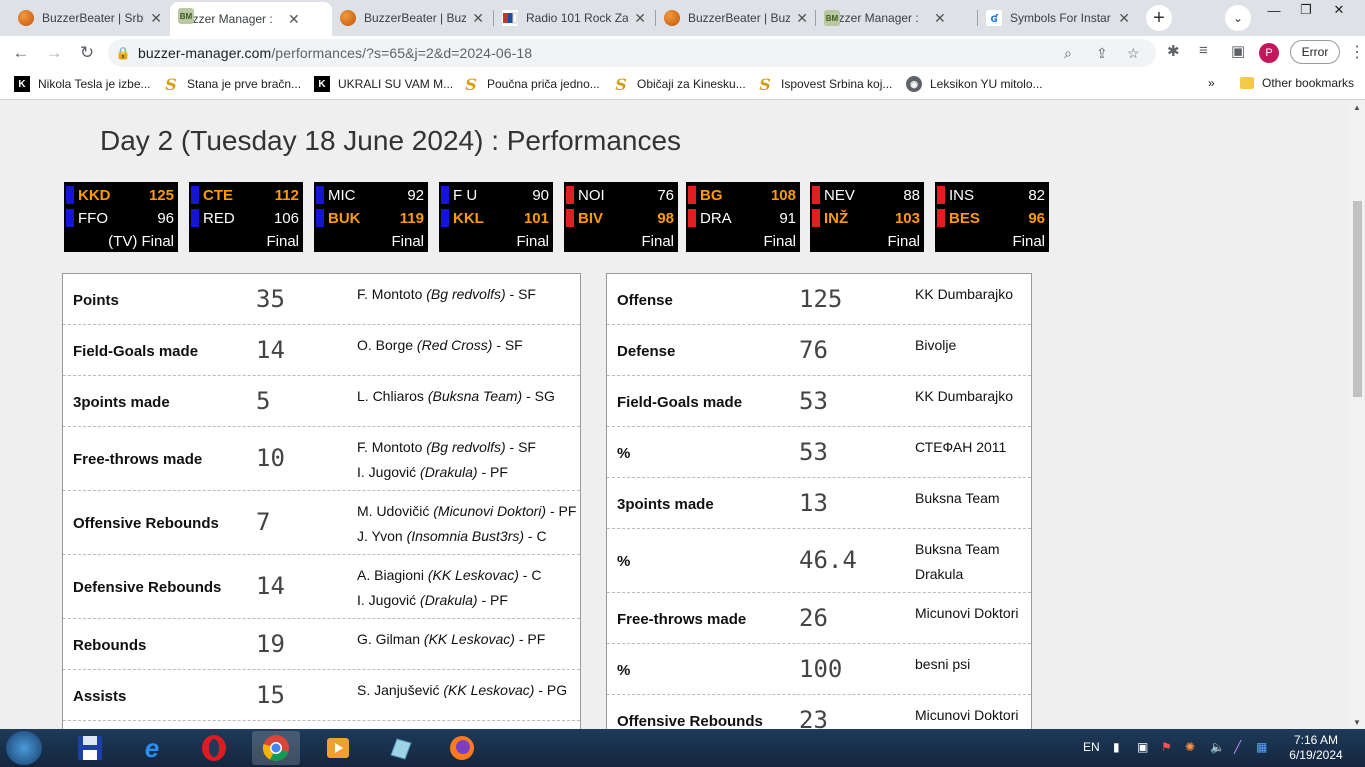  What do you see at coordinates (1297, 83) in the screenshot?
I see `other-bookmarks: Other bookmarks` at bounding box center [1297, 83].